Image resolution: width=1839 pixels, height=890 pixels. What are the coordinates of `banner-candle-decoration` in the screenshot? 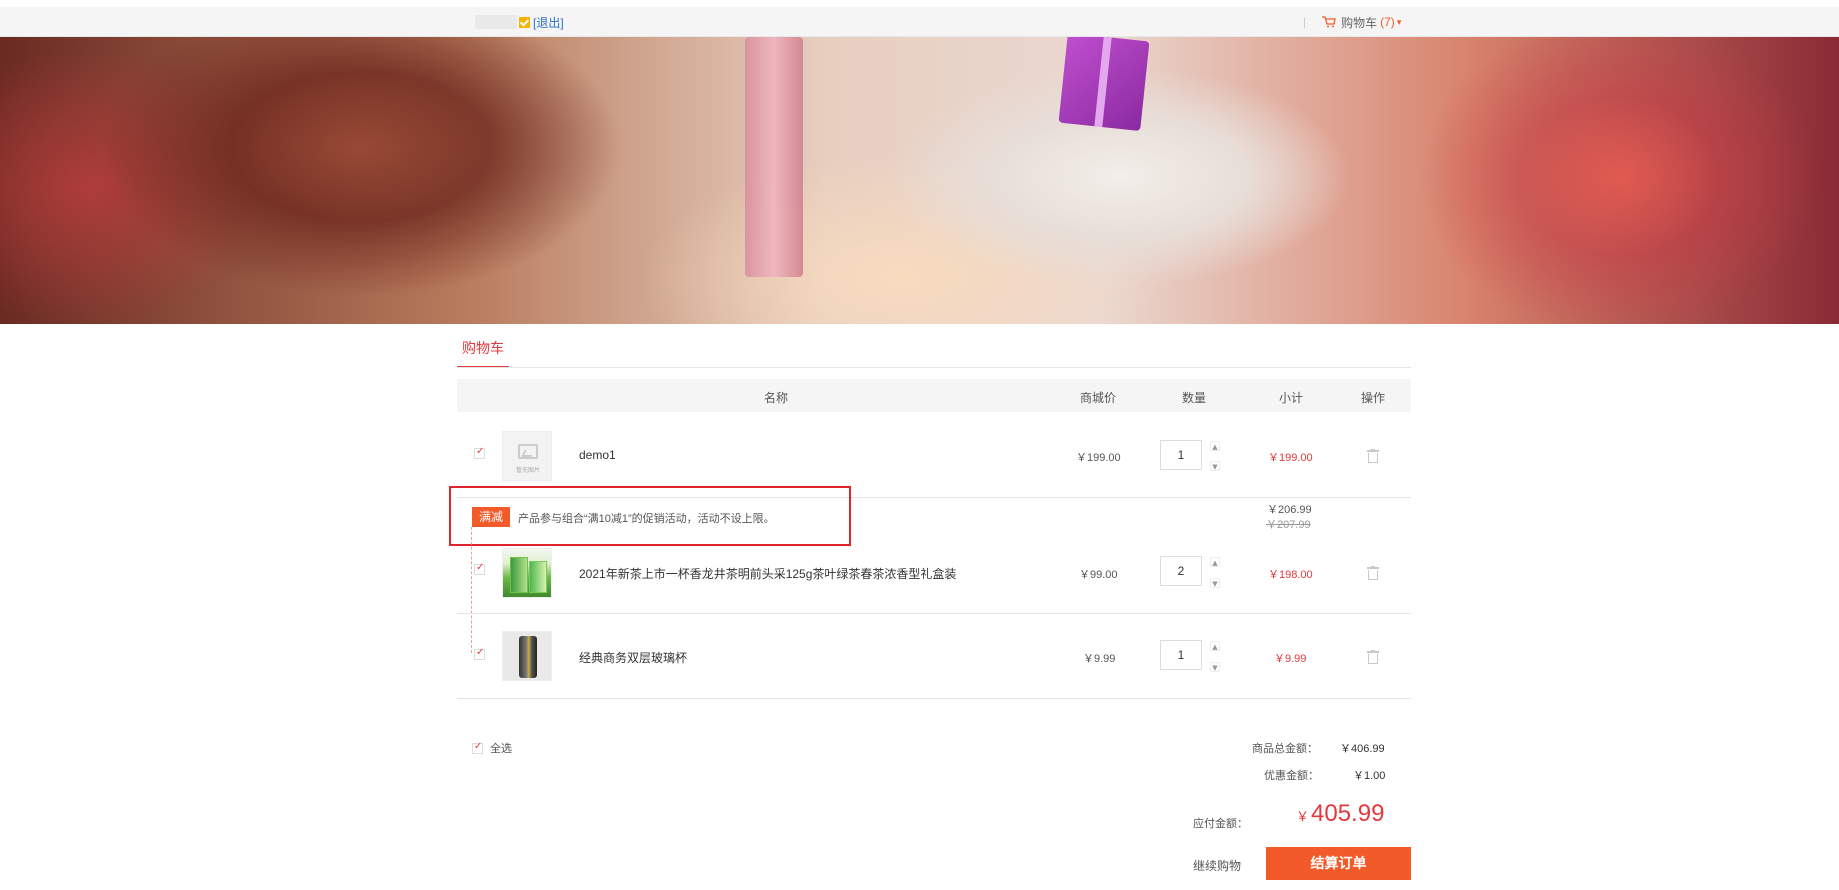 It's located at (774, 157).